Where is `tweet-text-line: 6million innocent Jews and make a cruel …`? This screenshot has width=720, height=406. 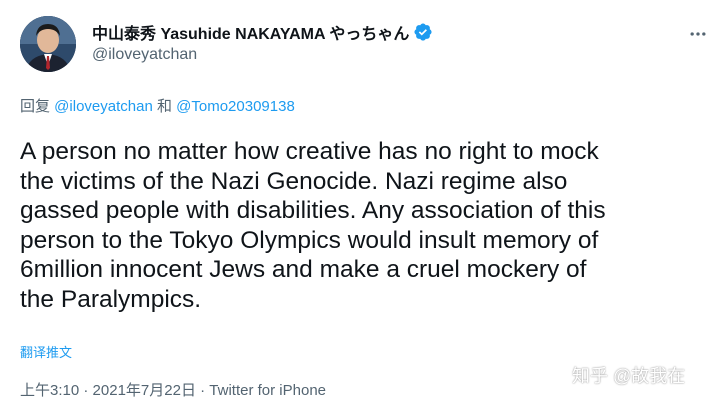 tweet-text-line: 6million innocent Jews and make a cruel … is located at coordinates (303, 269).